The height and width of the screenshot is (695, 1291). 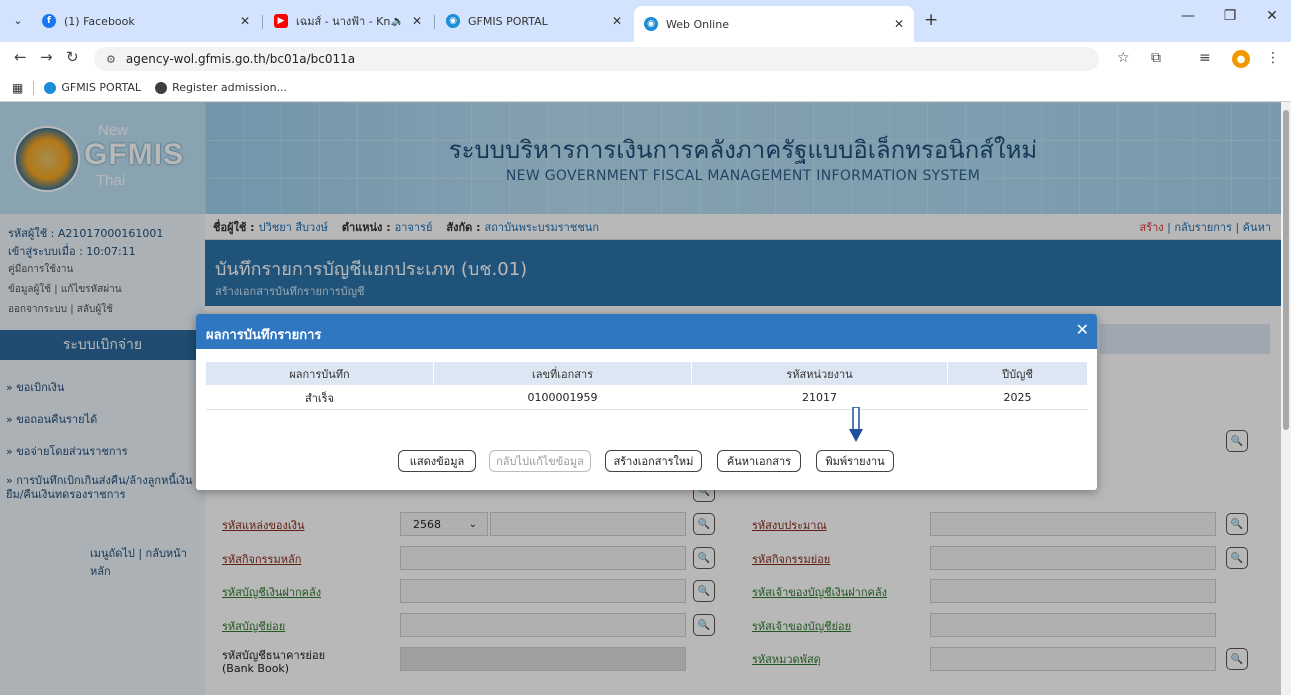 What do you see at coordinates (596, 59) in the screenshot?
I see `url-field: ⚙ agency-wol.gfmis.go.th/bc01a/bc011a` at bounding box center [596, 59].